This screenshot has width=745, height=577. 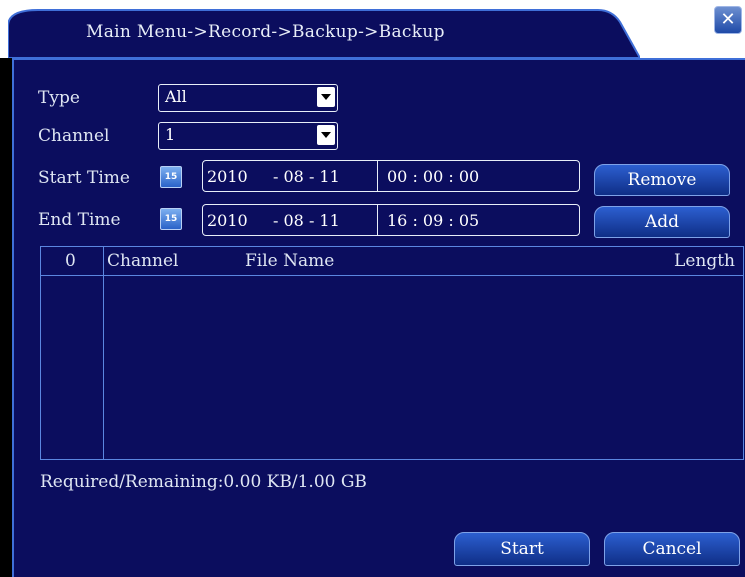 I want to click on column-header-file-name: File Name, so click(x=289, y=261).